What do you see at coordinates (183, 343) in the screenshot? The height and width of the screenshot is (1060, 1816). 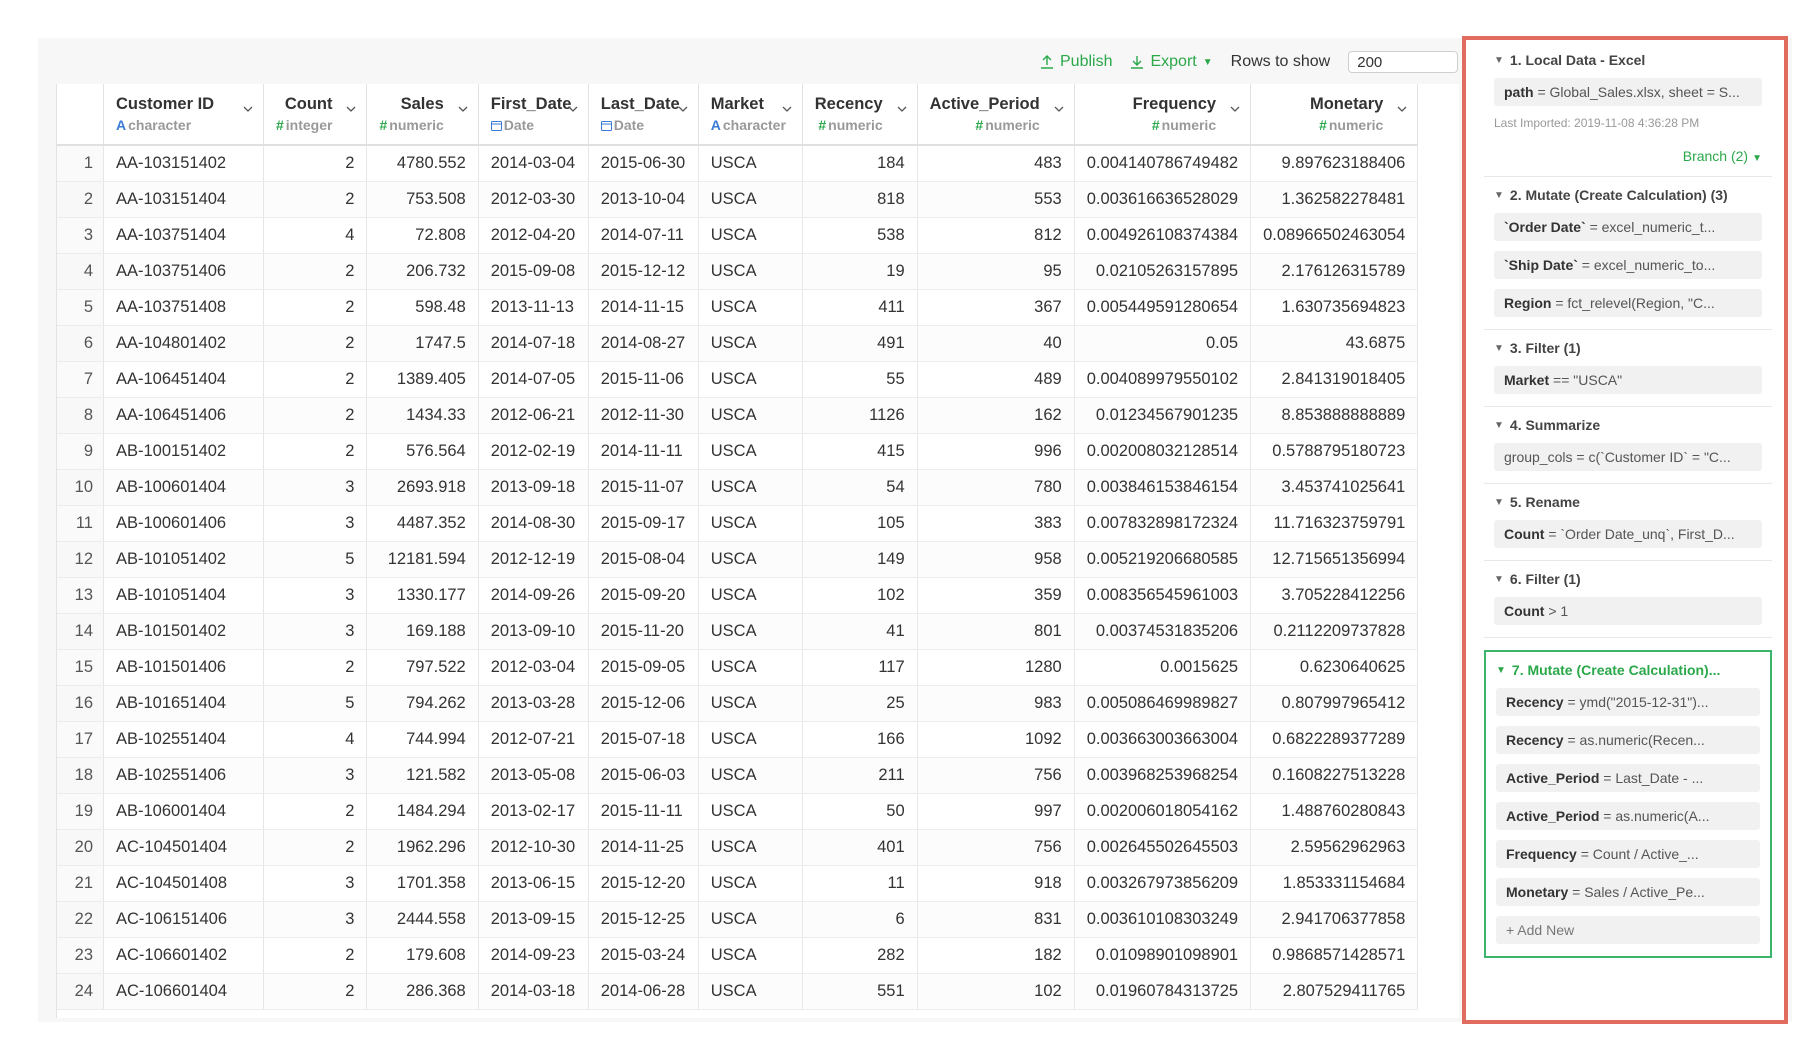 I see `table-cell: AA-104801402` at bounding box center [183, 343].